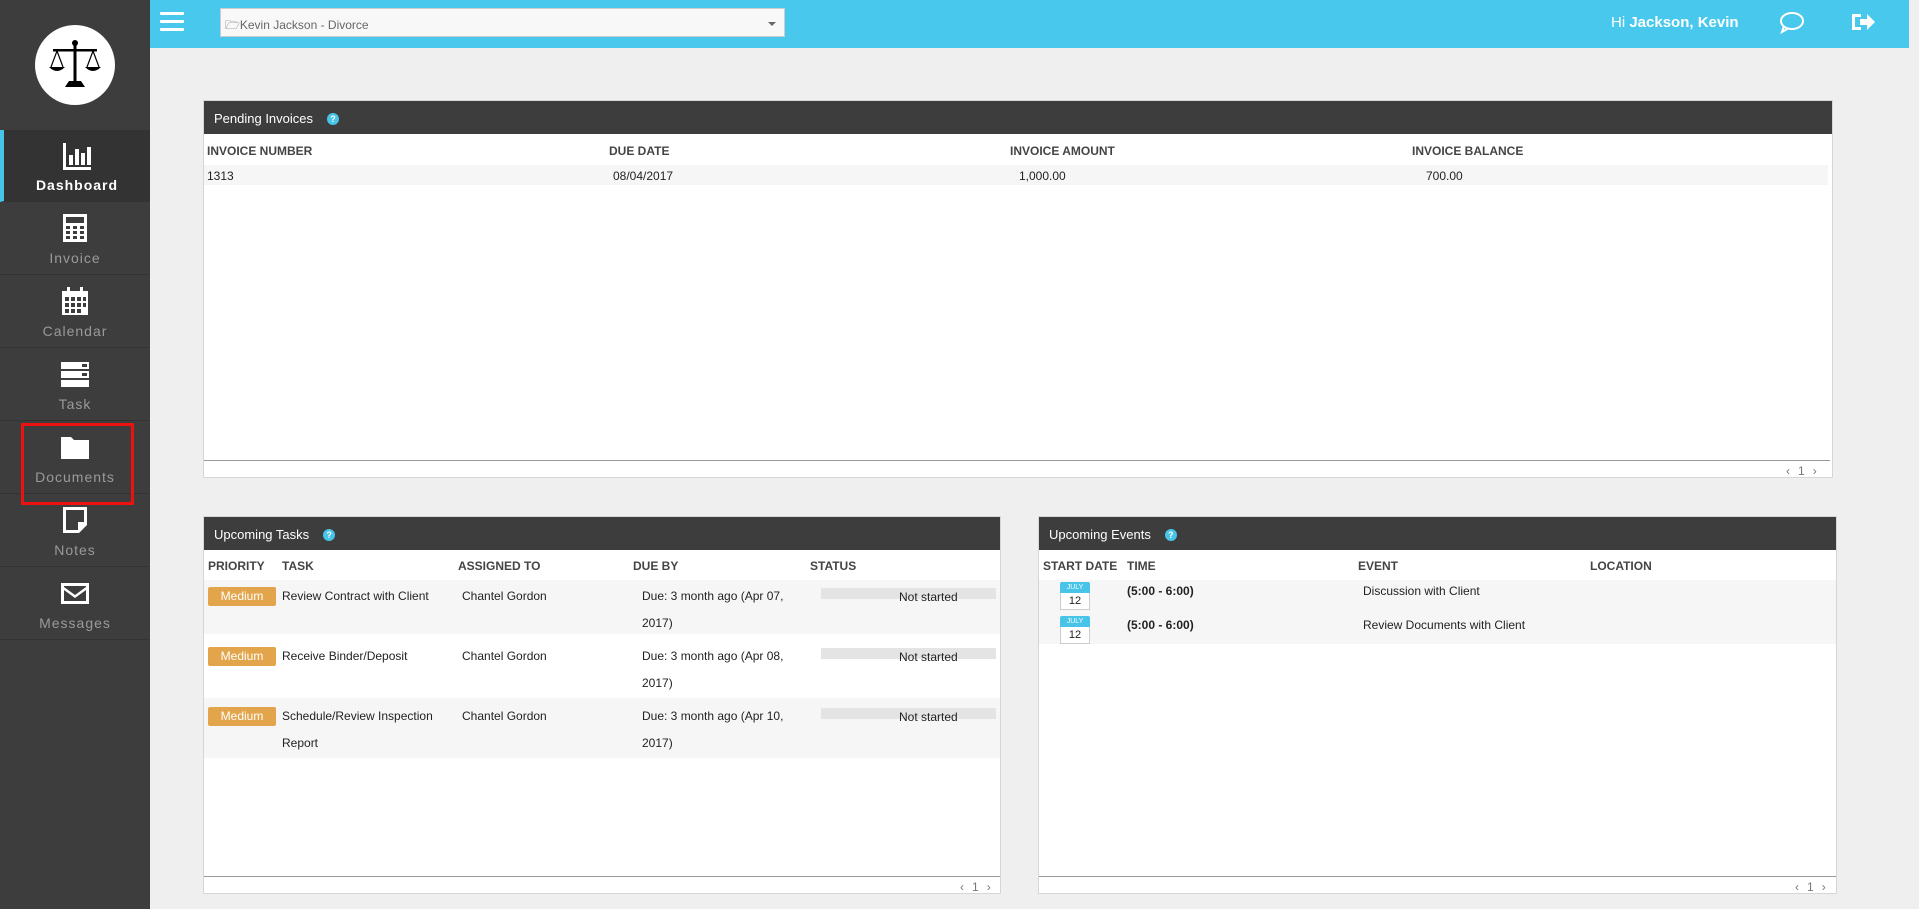  I want to click on column-header: INVOICE AMOUNT, so click(1062, 151).